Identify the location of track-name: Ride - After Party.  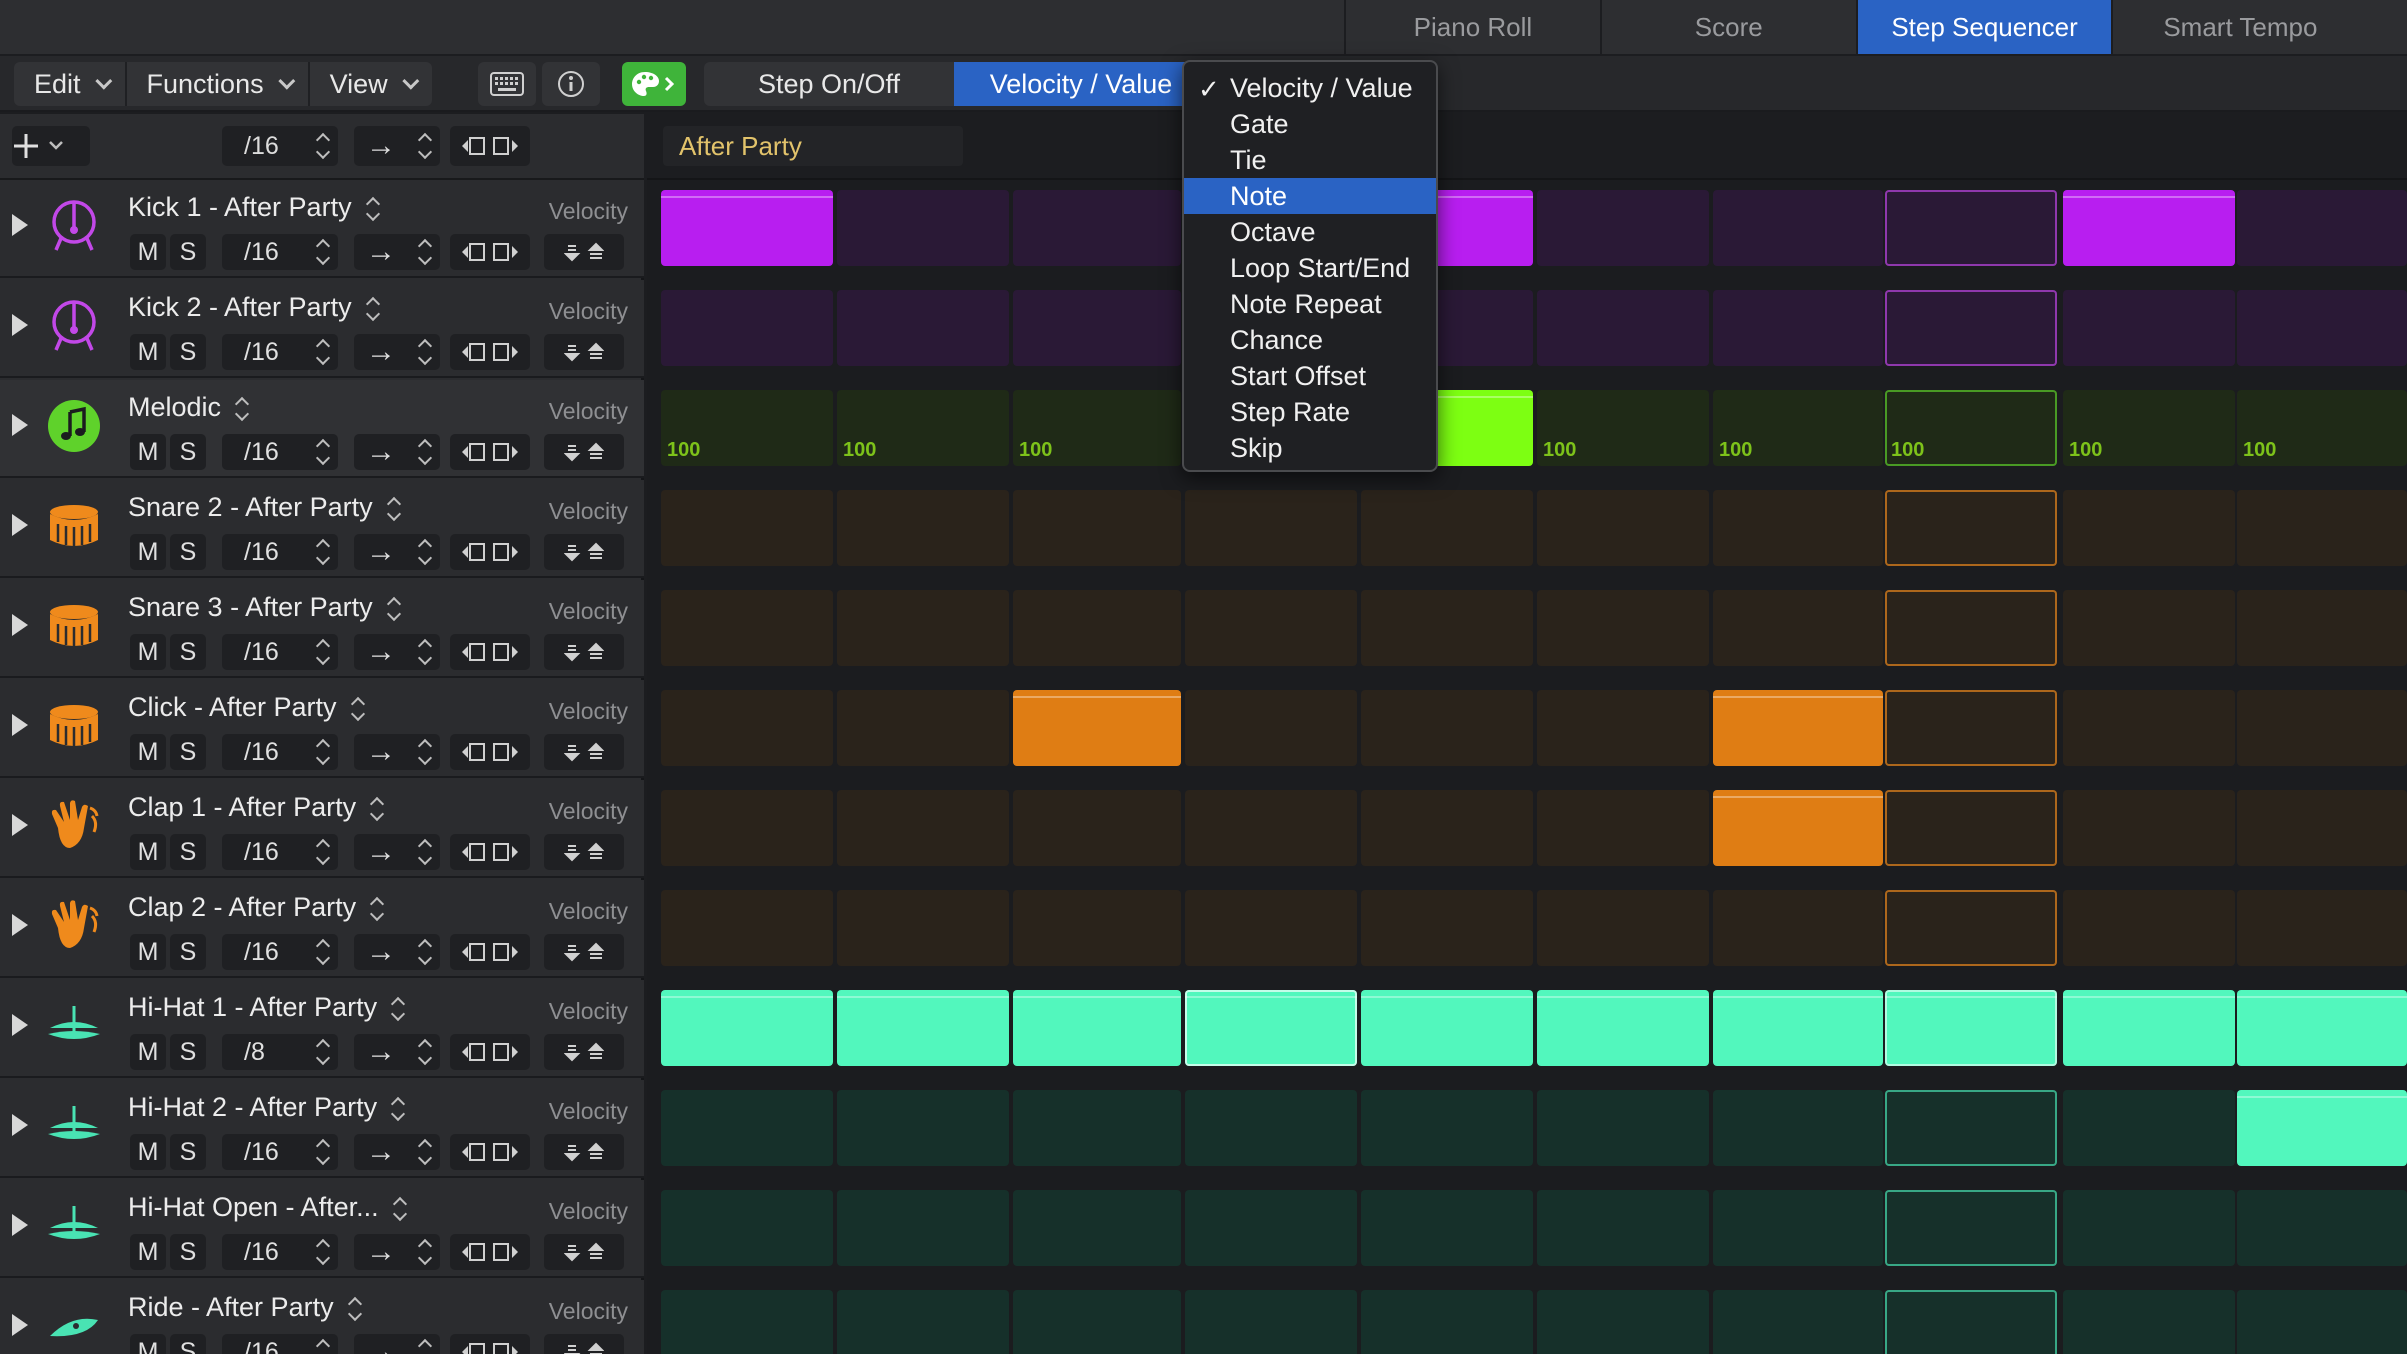
(245, 1307).